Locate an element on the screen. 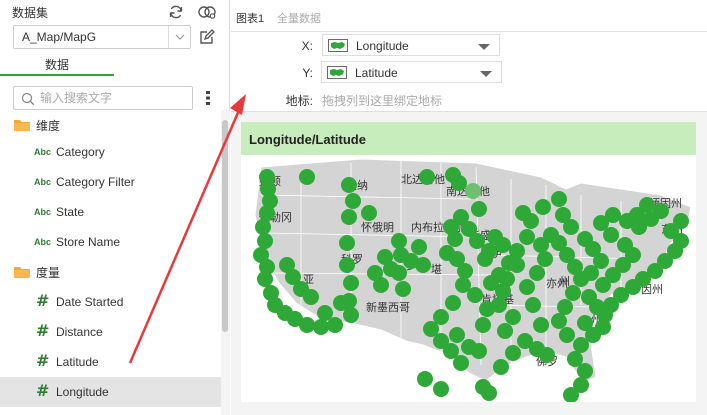  tab-full-data: 全量数据 is located at coordinates (299, 18).